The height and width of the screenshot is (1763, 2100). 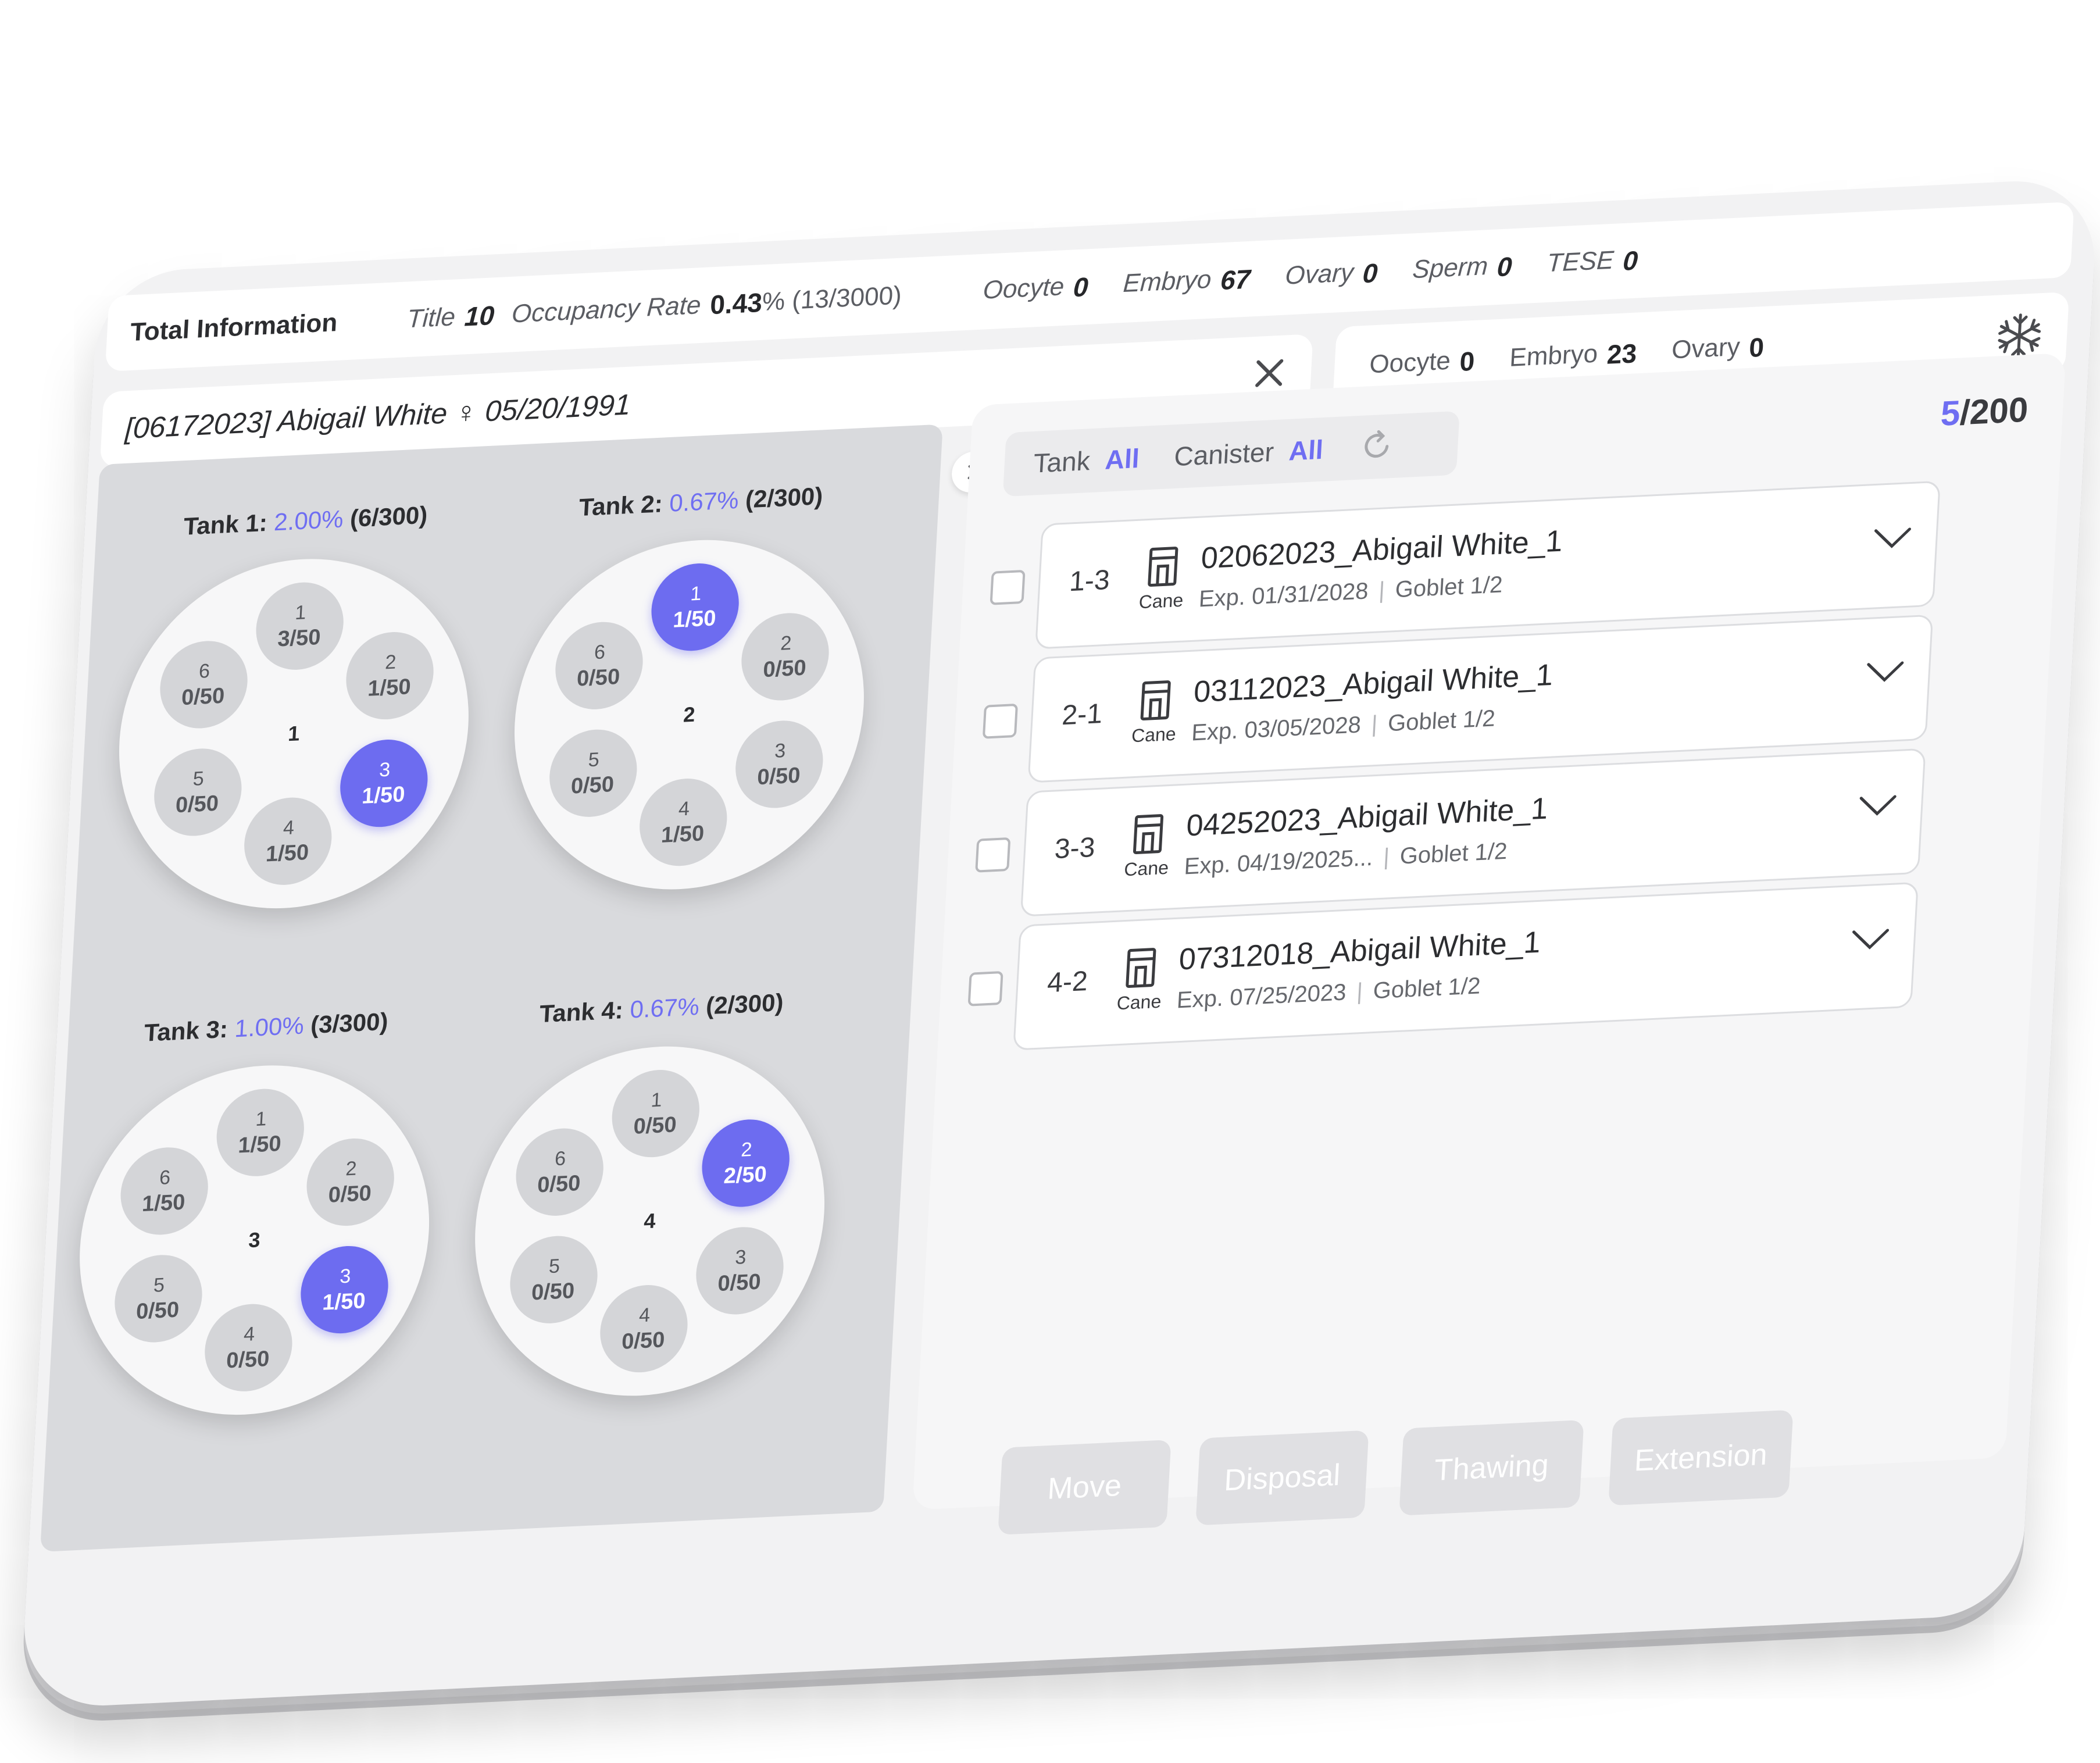 What do you see at coordinates (1122, 459) in the screenshot?
I see `tank-filter-value: All` at bounding box center [1122, 459].